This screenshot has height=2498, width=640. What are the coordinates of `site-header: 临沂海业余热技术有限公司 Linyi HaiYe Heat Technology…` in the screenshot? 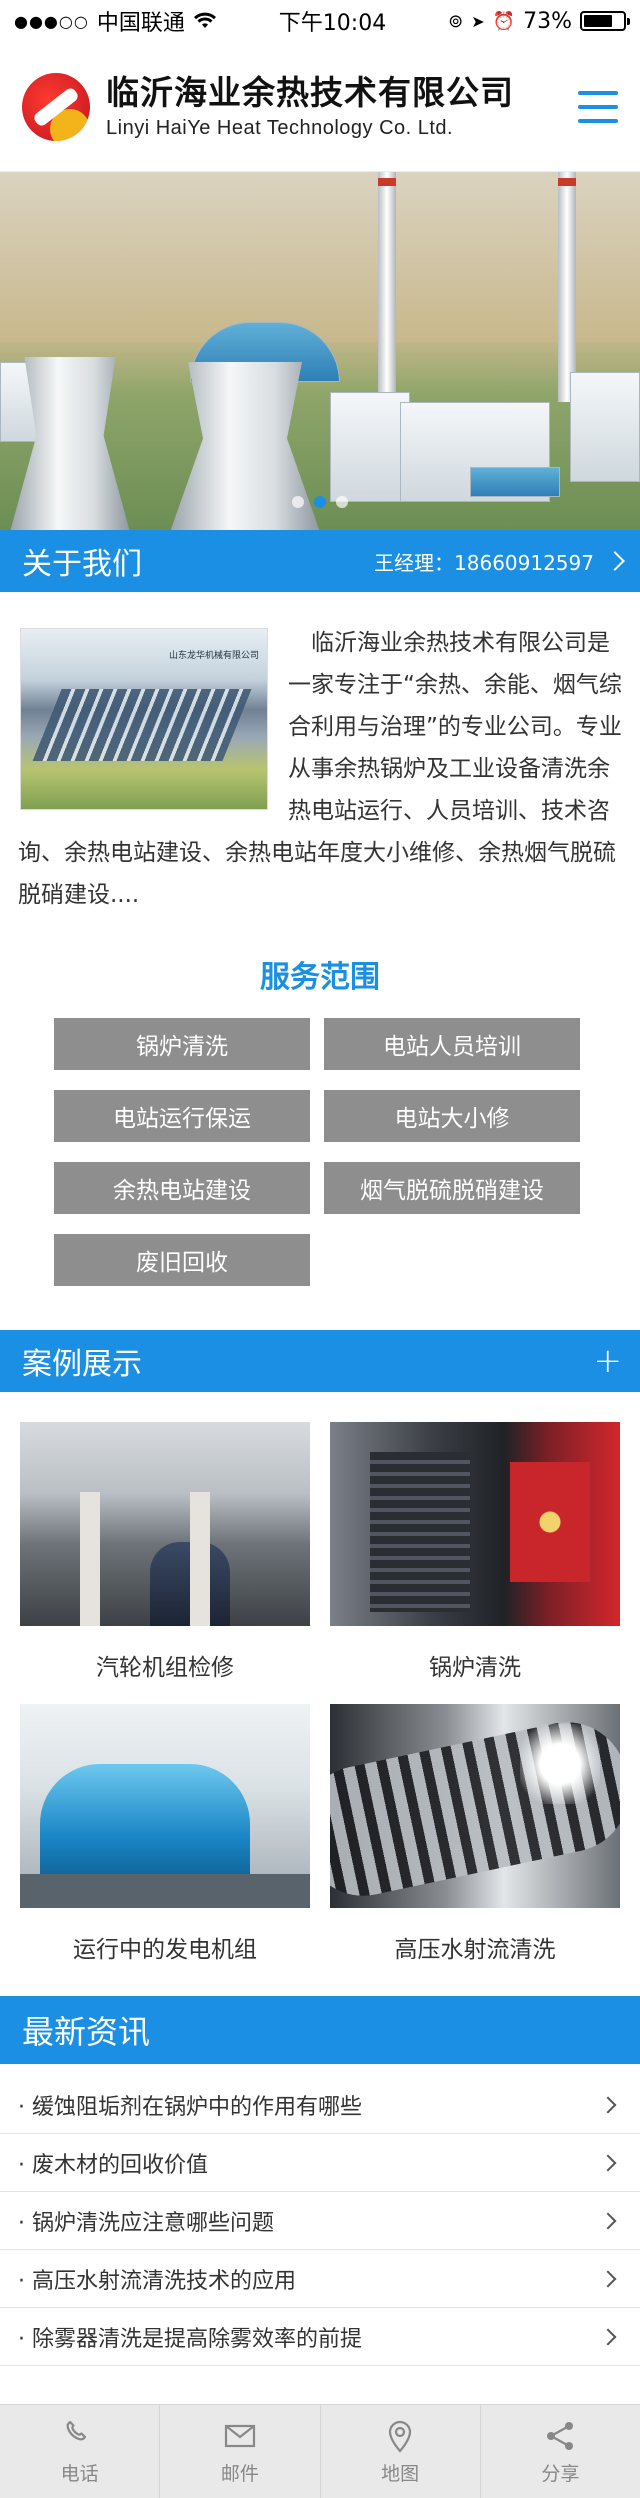 It's located at (320, 107).